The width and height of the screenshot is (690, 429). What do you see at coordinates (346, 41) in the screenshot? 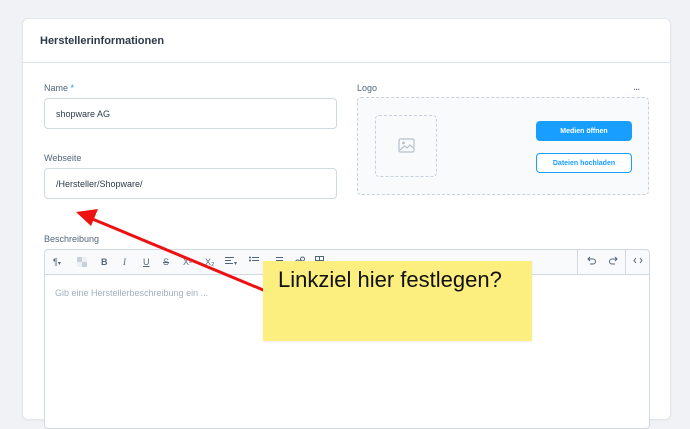
I see `card-header: Herstellerinformationen` at bounding box center [346, 41].